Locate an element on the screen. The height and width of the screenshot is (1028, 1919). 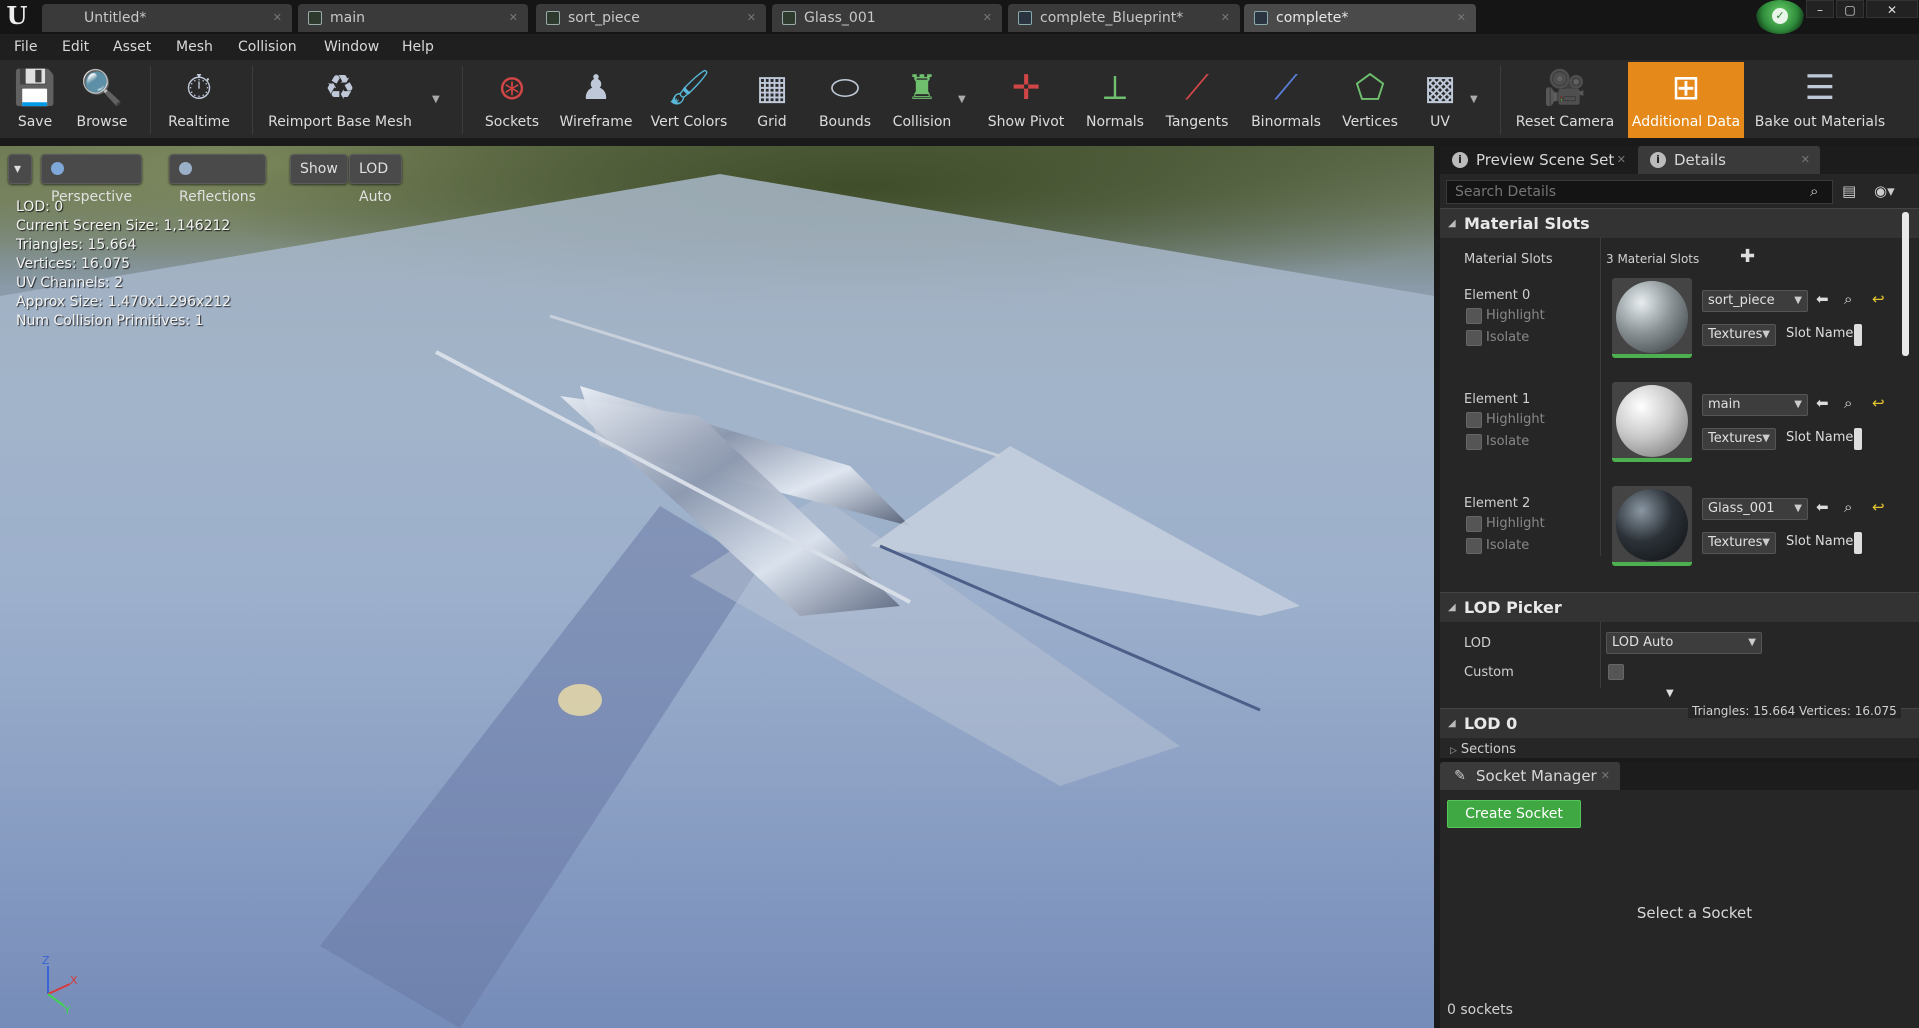
tab-socket-manager: ✎ Socket Manager ✕ is located at coordinates (1530, 776).